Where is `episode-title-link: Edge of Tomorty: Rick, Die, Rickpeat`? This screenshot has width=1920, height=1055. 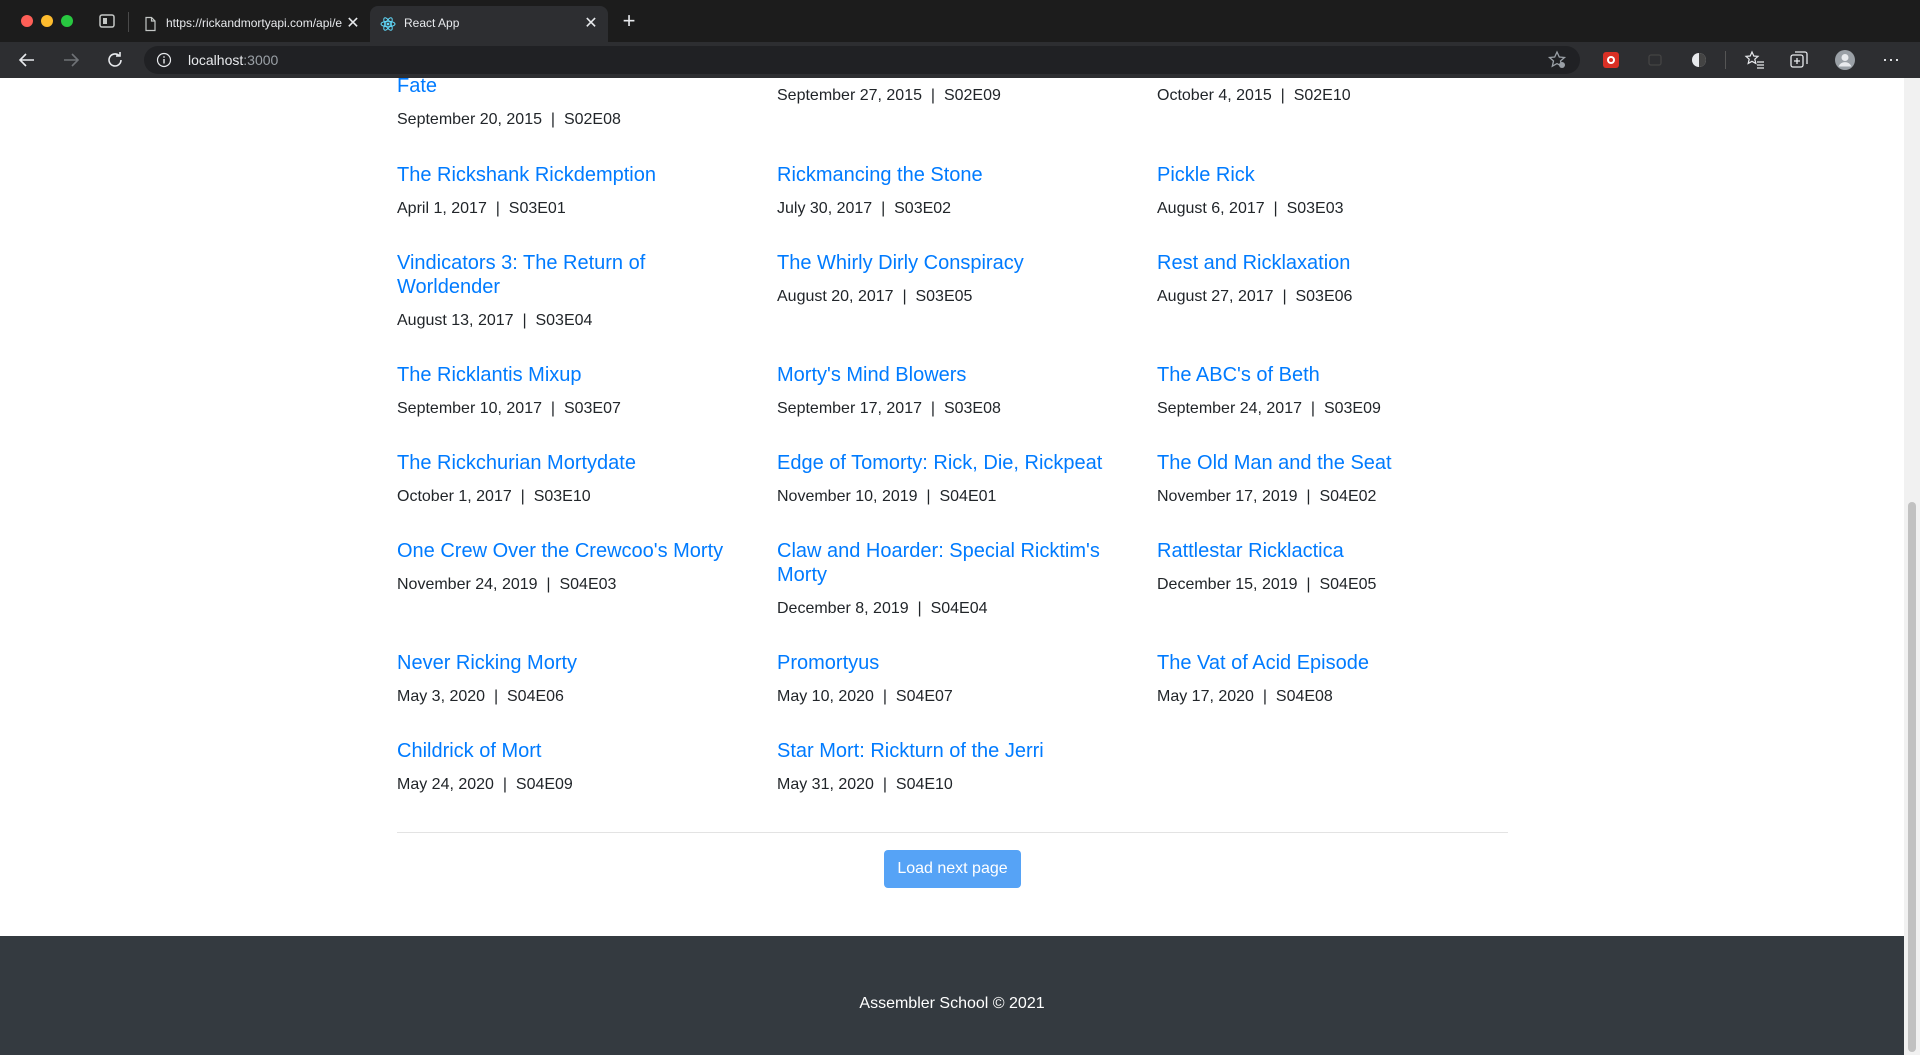 episode-title-link: Edge of Tomorty: Rick, Die, Rickpeat is located at coordinates (954, 463).